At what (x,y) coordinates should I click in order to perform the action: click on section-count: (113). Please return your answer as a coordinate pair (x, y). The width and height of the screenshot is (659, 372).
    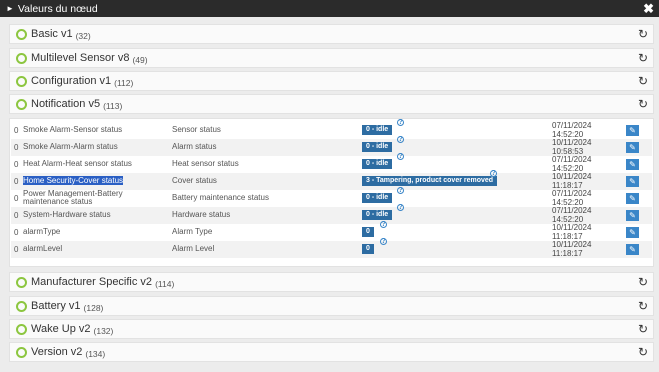
    Looking at the image, I should click on (113, 105).